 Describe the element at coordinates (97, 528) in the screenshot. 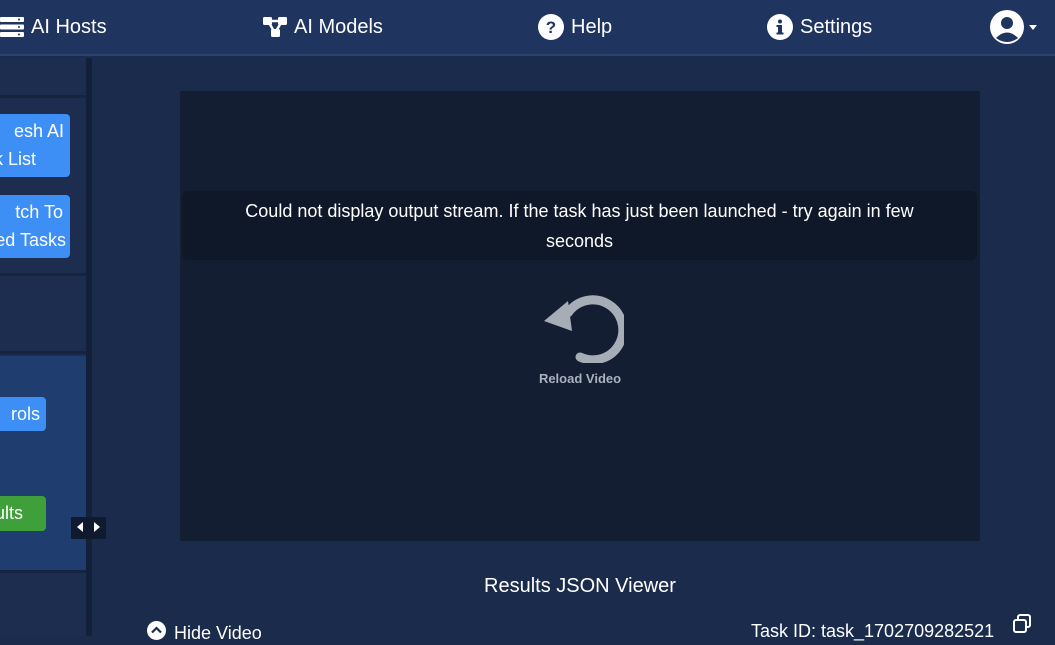

I see `arrow-right-icon` at that location.